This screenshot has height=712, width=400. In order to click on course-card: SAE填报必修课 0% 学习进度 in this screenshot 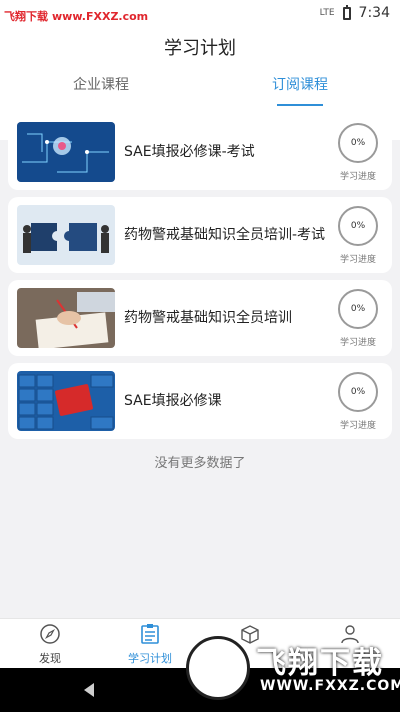, I will do `click(200, 401)`.